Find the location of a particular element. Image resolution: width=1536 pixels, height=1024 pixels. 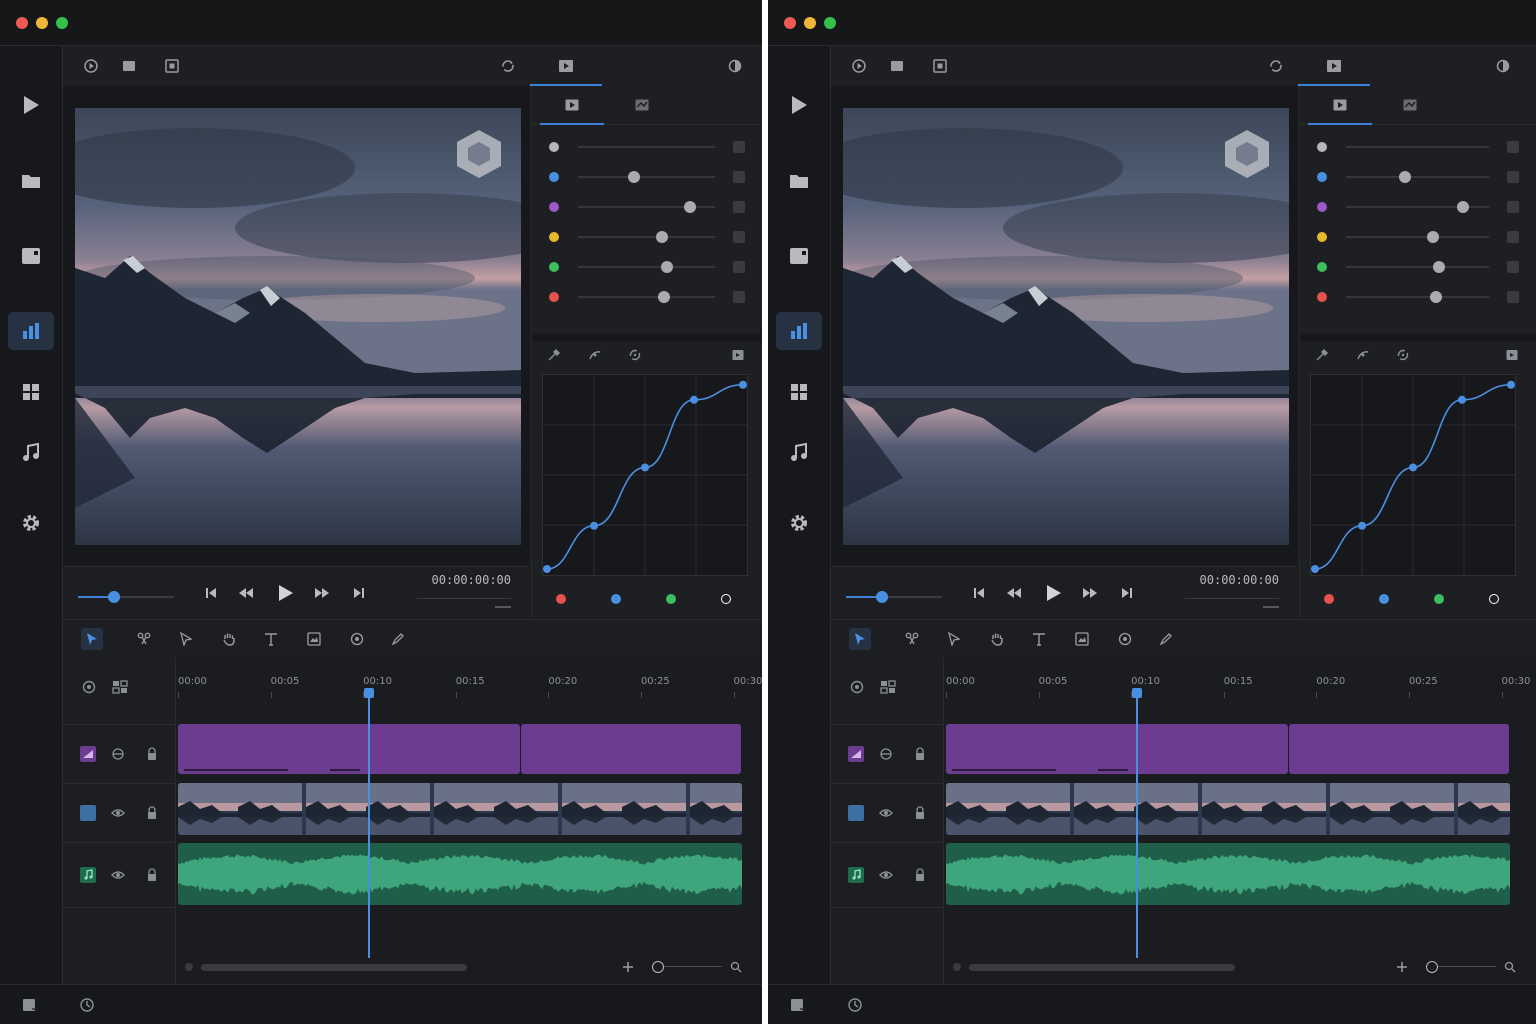

zoom-in-icon is located at coordinates (1402, 967).